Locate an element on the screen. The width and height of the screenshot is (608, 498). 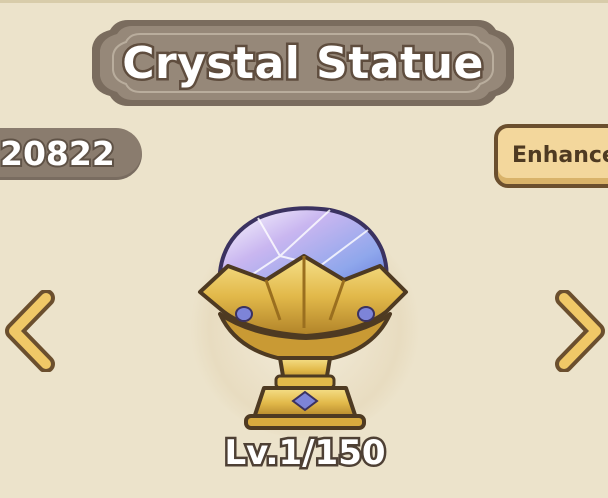
page-title: Crystal Statue is located at coordinates (303, 63).